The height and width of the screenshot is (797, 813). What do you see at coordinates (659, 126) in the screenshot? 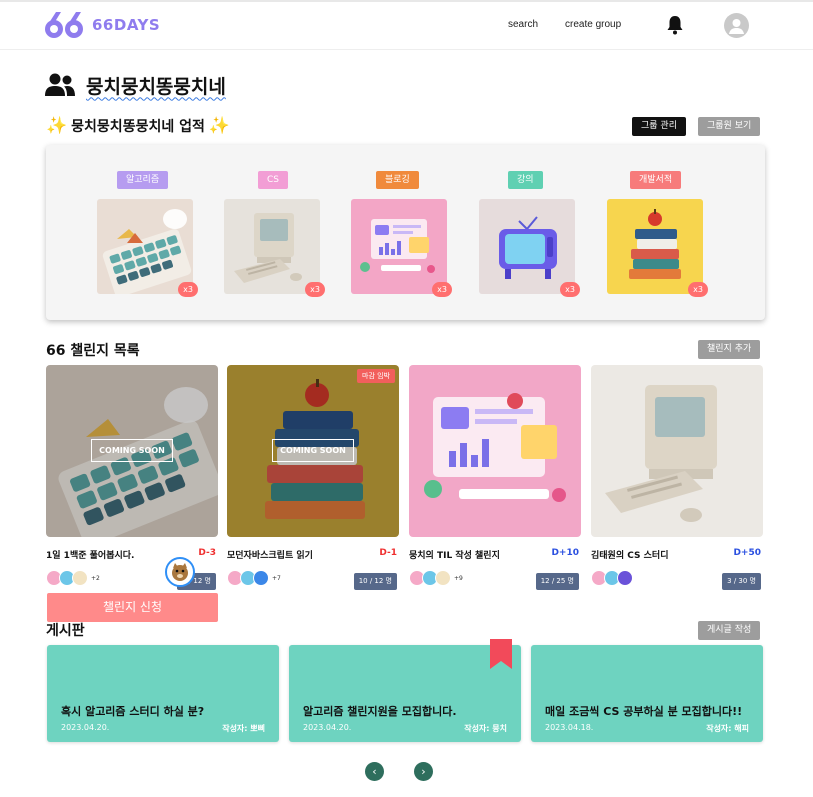
I see `group-manage-button: 그룹 관리` at bounding box center [659, 126].